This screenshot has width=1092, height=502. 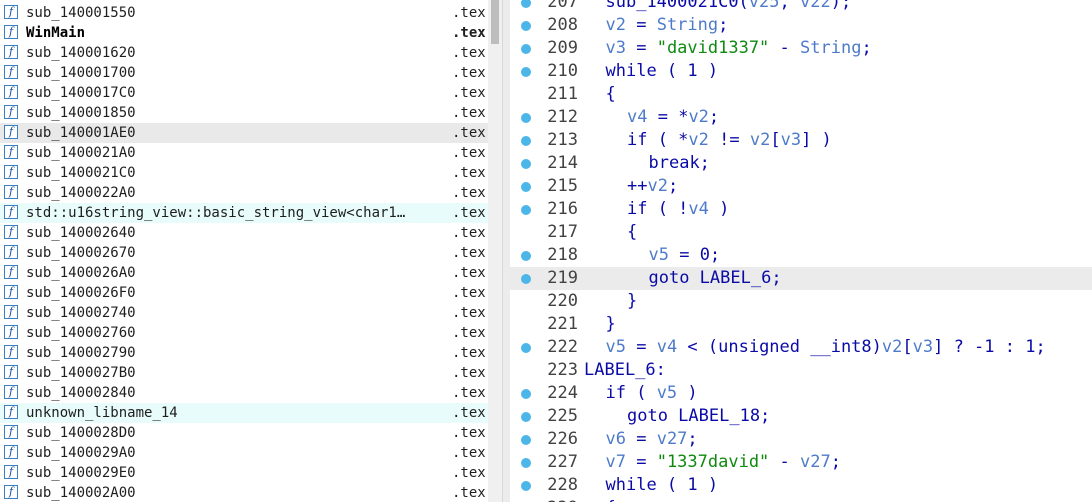 What do you see at coordinates (244, 173) in the screenshot?
I see `function-row: f sub_1400021C0 .tex` at bounding box center [244, 173].